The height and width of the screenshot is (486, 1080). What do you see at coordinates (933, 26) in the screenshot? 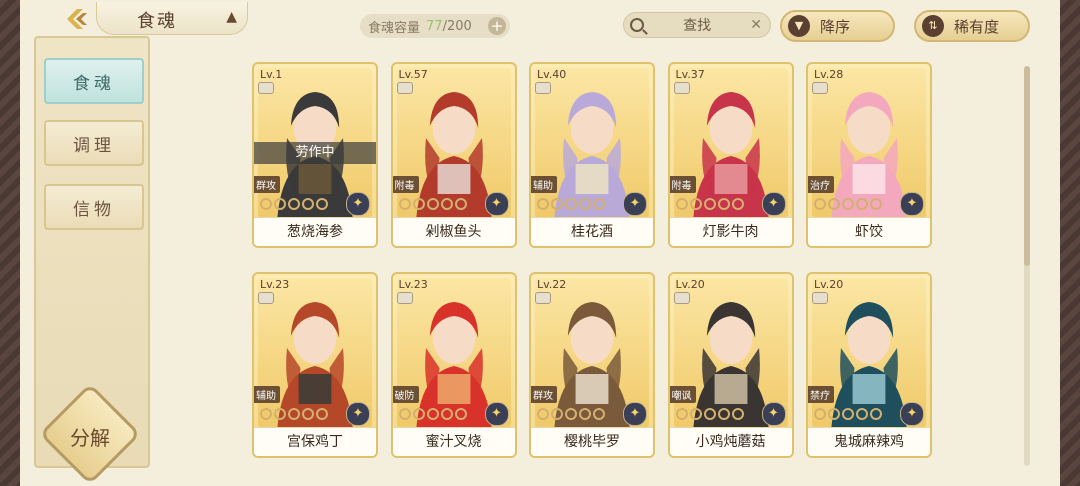
I see `sort-arrows-icon: ⇅` at bounding box center [933, 26].